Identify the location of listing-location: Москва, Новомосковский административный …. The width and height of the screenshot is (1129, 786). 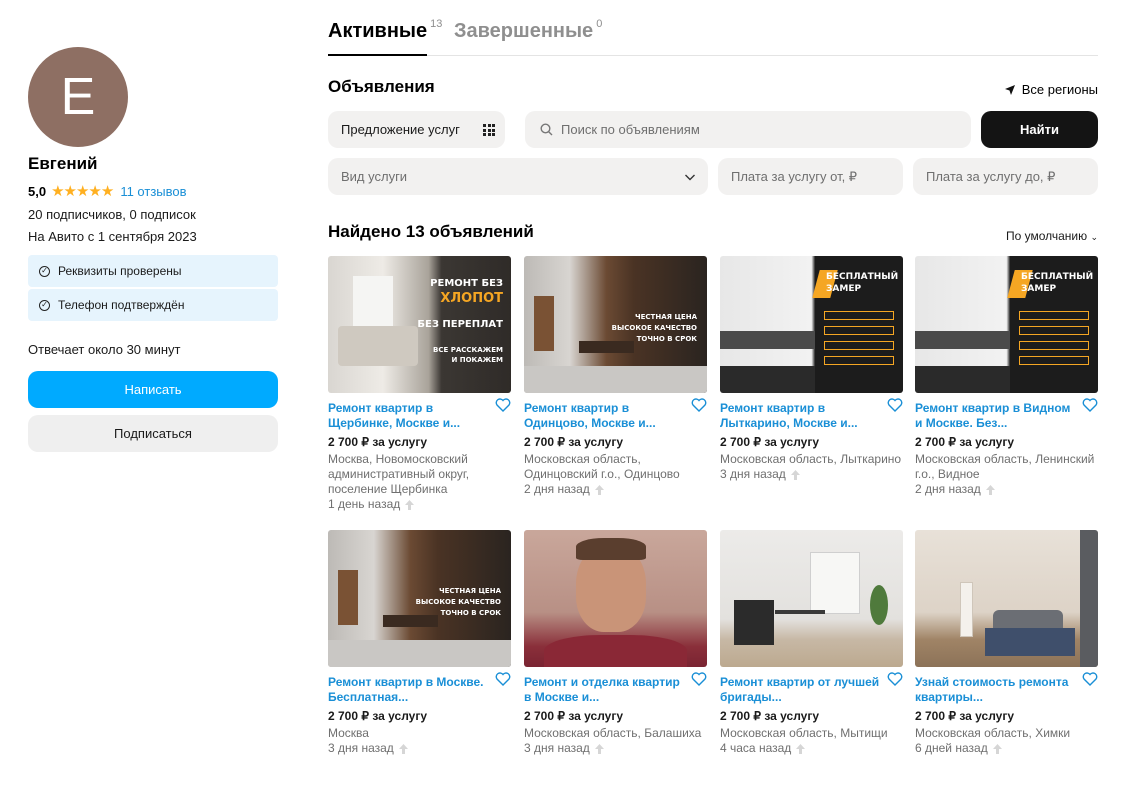
(399, 474).